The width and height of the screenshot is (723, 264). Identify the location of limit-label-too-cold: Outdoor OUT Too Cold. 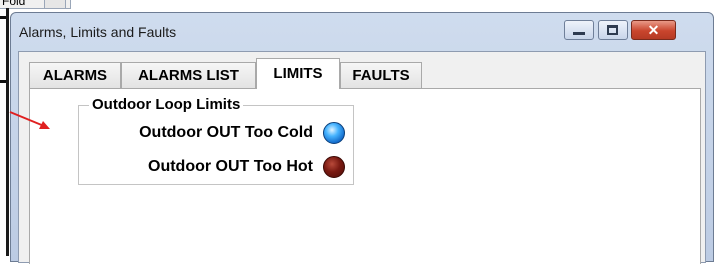
(226, 132).